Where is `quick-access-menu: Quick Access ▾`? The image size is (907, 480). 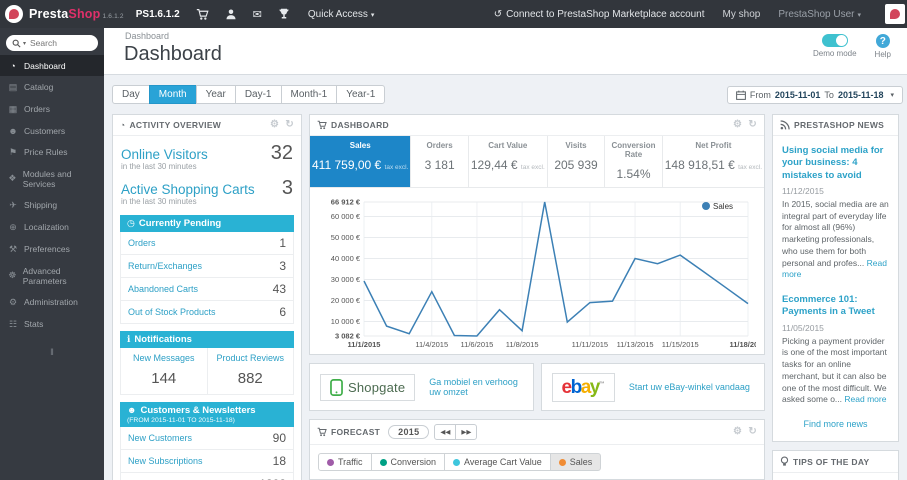
quick-access-menu: Quick Access ▾ is located at coordinates (341, 14).